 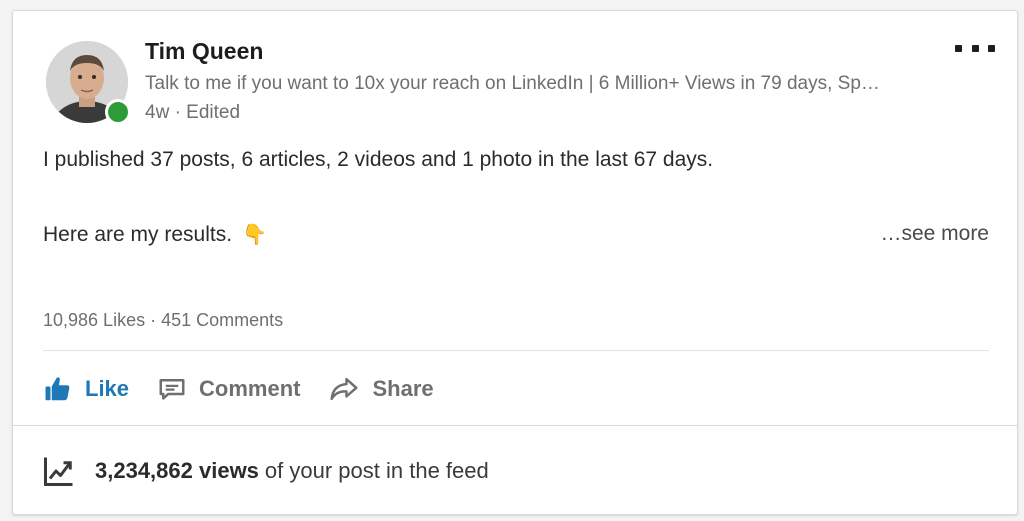 I want to click on social-counts: 10,986 Likes · 451 Comments, so click(x=163, y=320).